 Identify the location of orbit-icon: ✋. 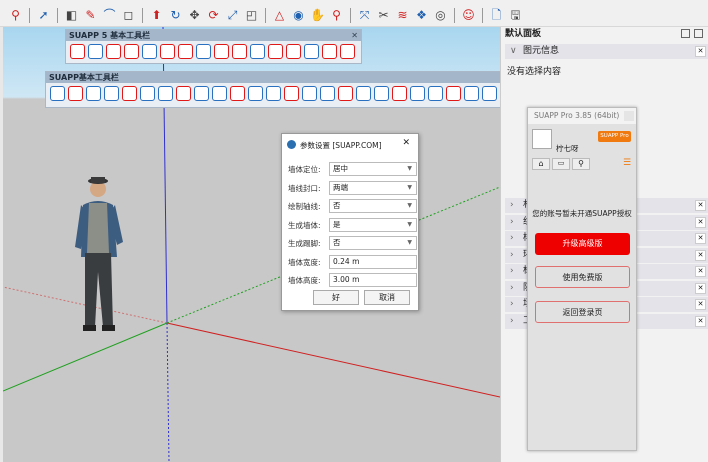
(317, 15).